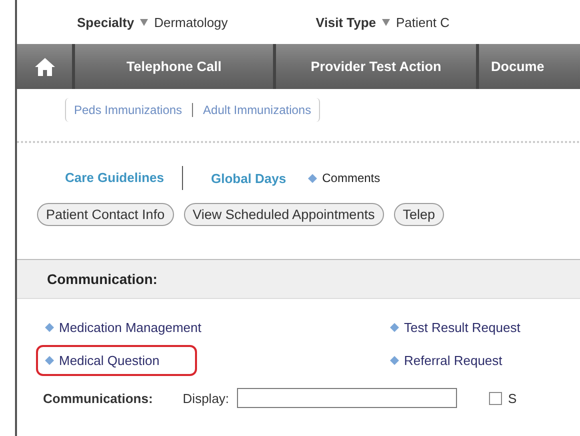 The width and height of the screenshot is (580, 436). I want to click on section-header: Communication:, so click(298, 279).